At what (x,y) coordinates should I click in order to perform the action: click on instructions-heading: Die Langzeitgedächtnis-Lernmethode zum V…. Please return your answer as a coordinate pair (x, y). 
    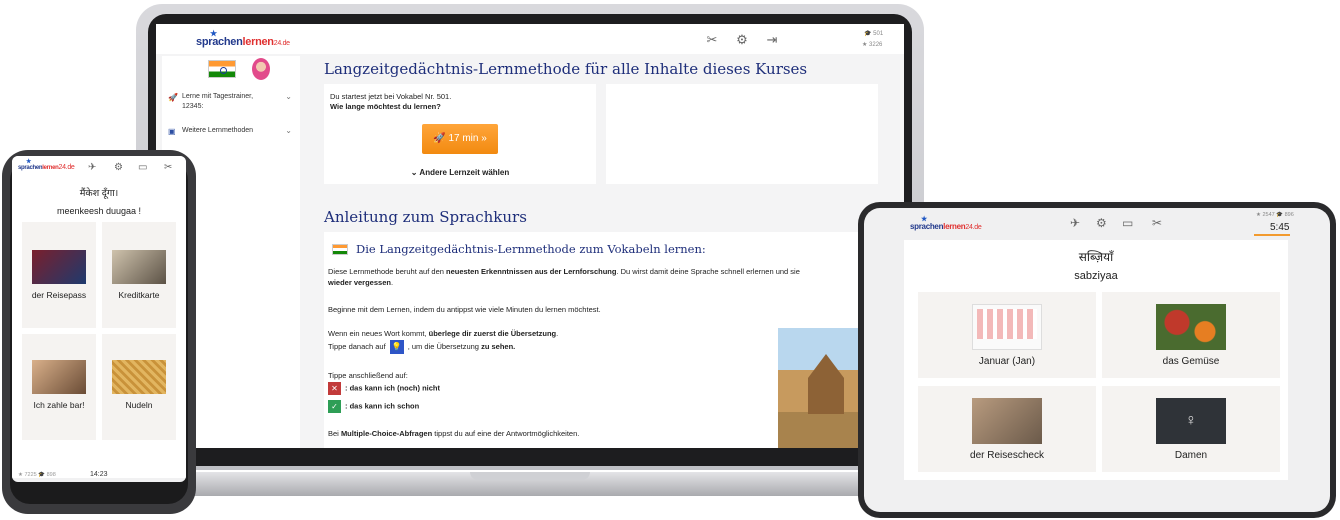
    Looking at the image, I should click on (531, 249).